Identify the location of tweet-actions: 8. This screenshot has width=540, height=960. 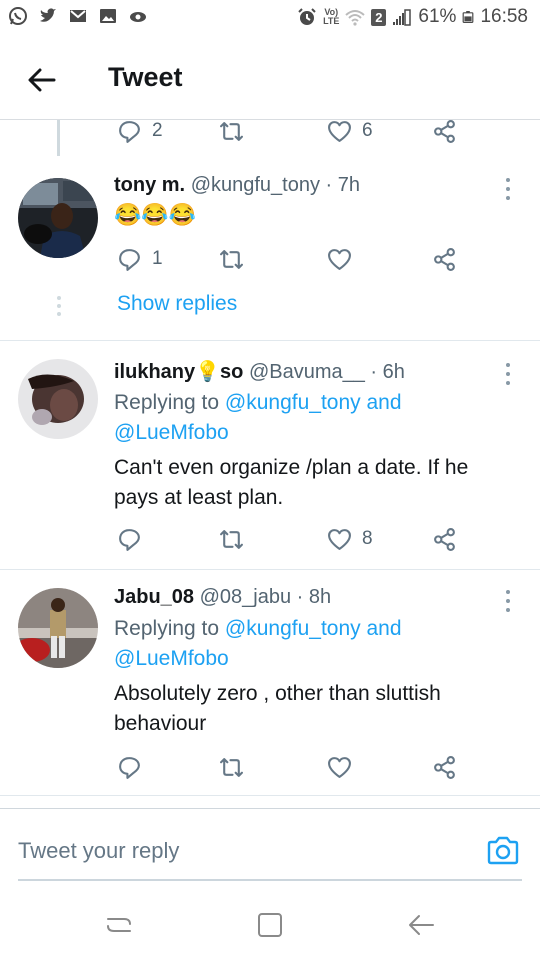
(270, 539).